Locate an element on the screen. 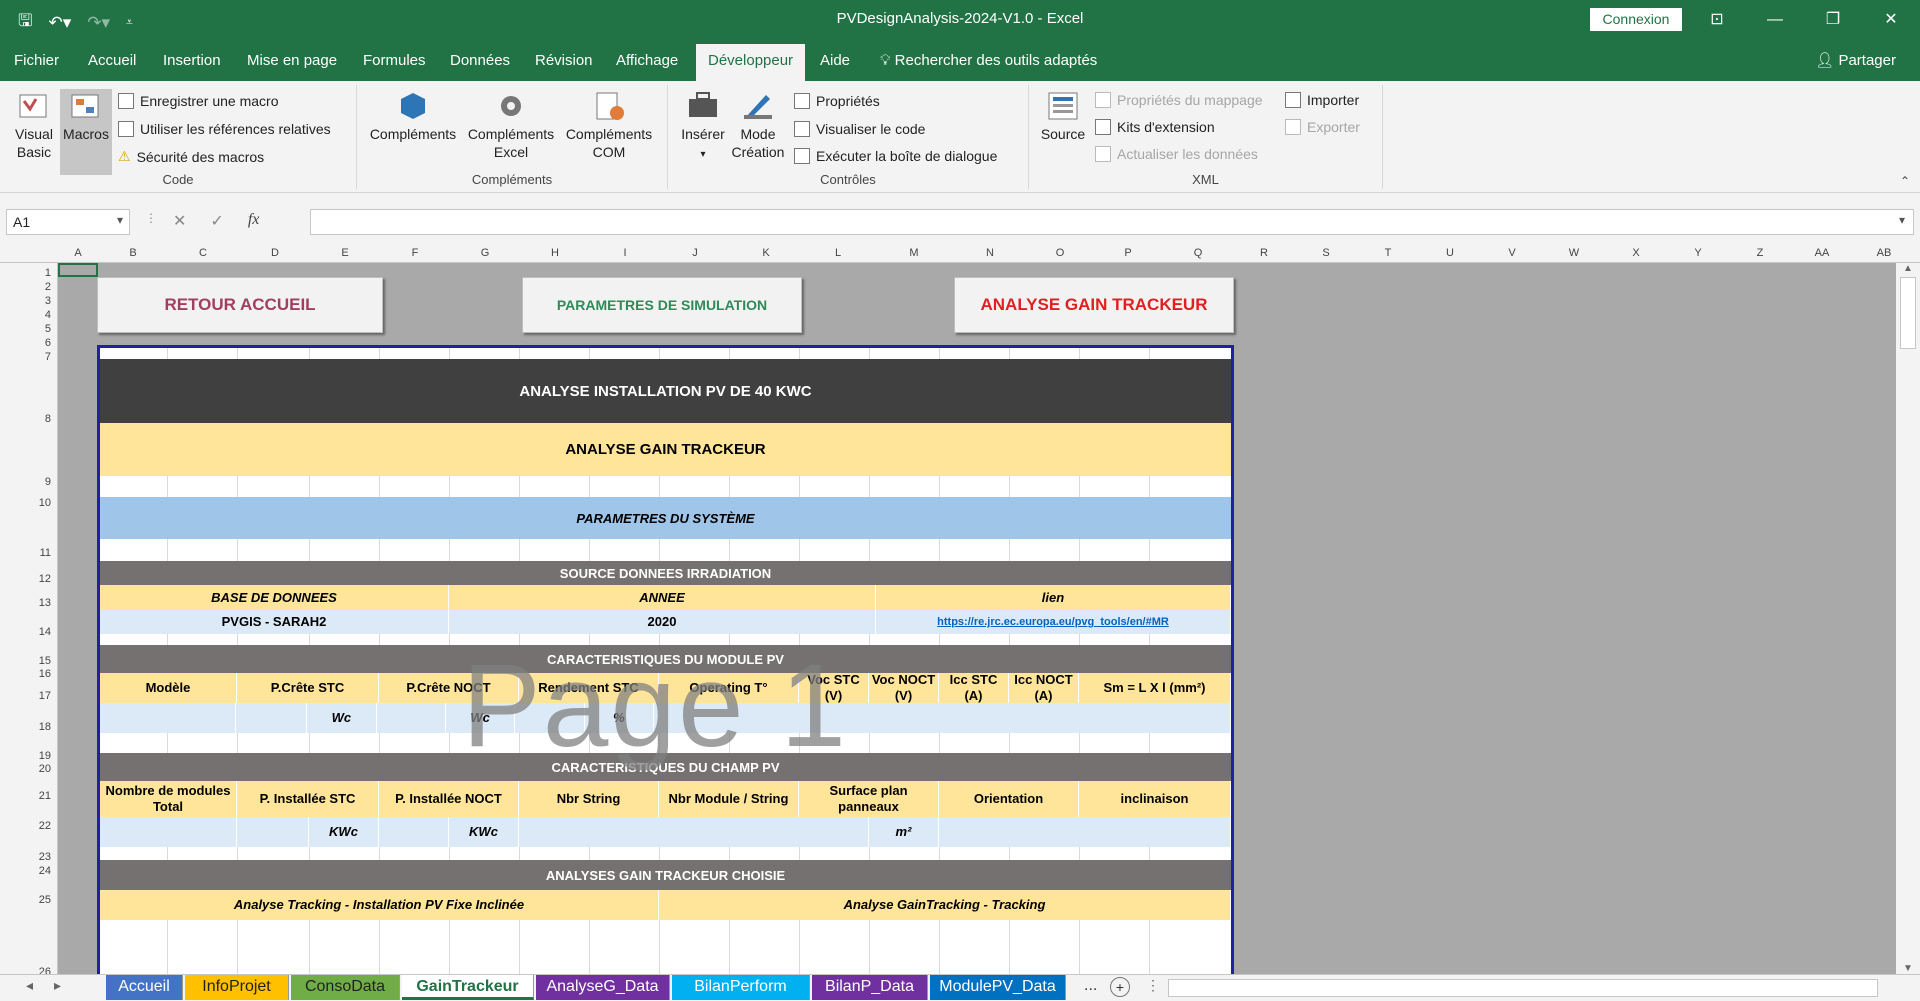 This screenshot has width=1920, height=1001. prev-sheet-icon: ◂ is located at coordinates (29, 985).